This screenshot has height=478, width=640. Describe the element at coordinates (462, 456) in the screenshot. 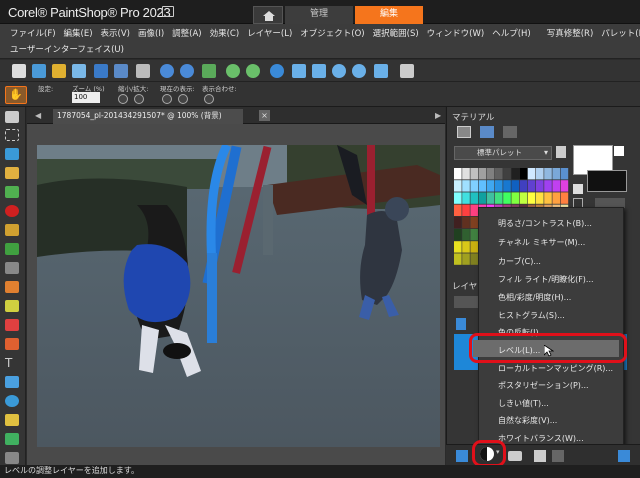

I see `new-layer-icon` at that location.